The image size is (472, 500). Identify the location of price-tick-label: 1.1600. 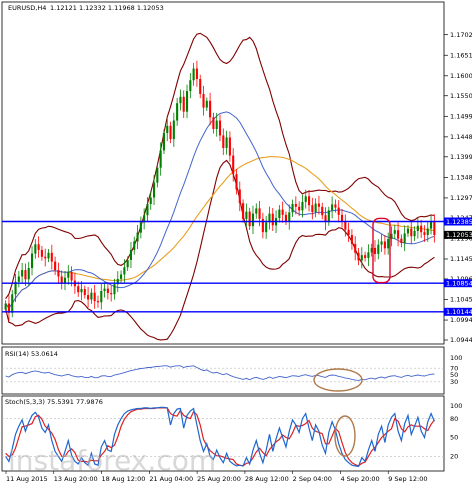
(461, 76).